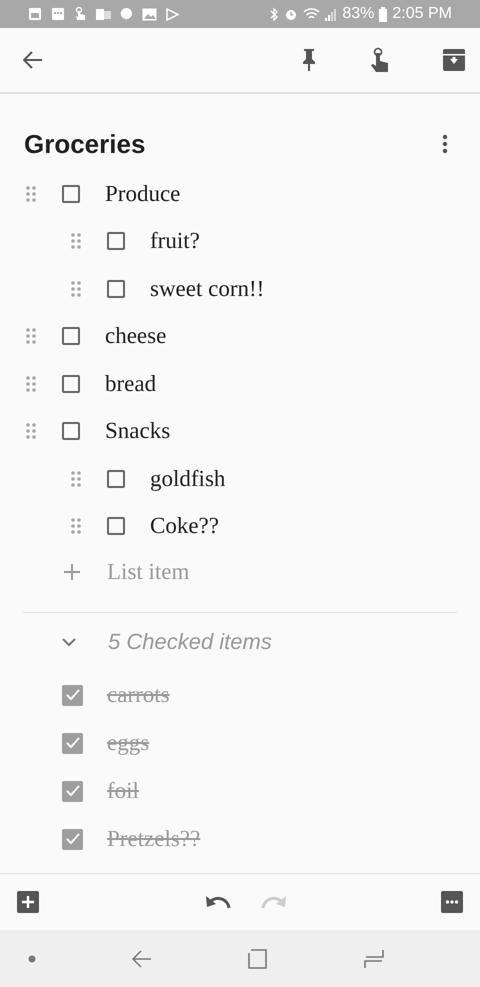 The height and width of the screenshot is (987, 480). I want to click on dot-icon, so click(32, 958).